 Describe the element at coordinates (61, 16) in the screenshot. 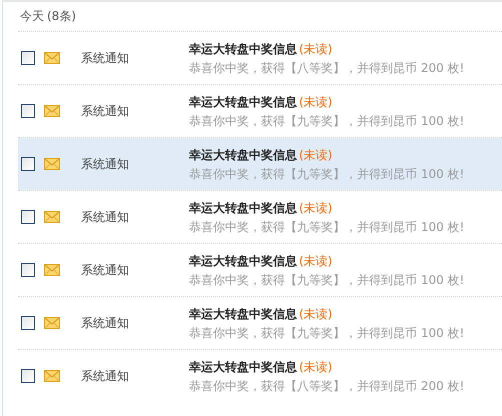

I see `group-count: (8条)` at that location.